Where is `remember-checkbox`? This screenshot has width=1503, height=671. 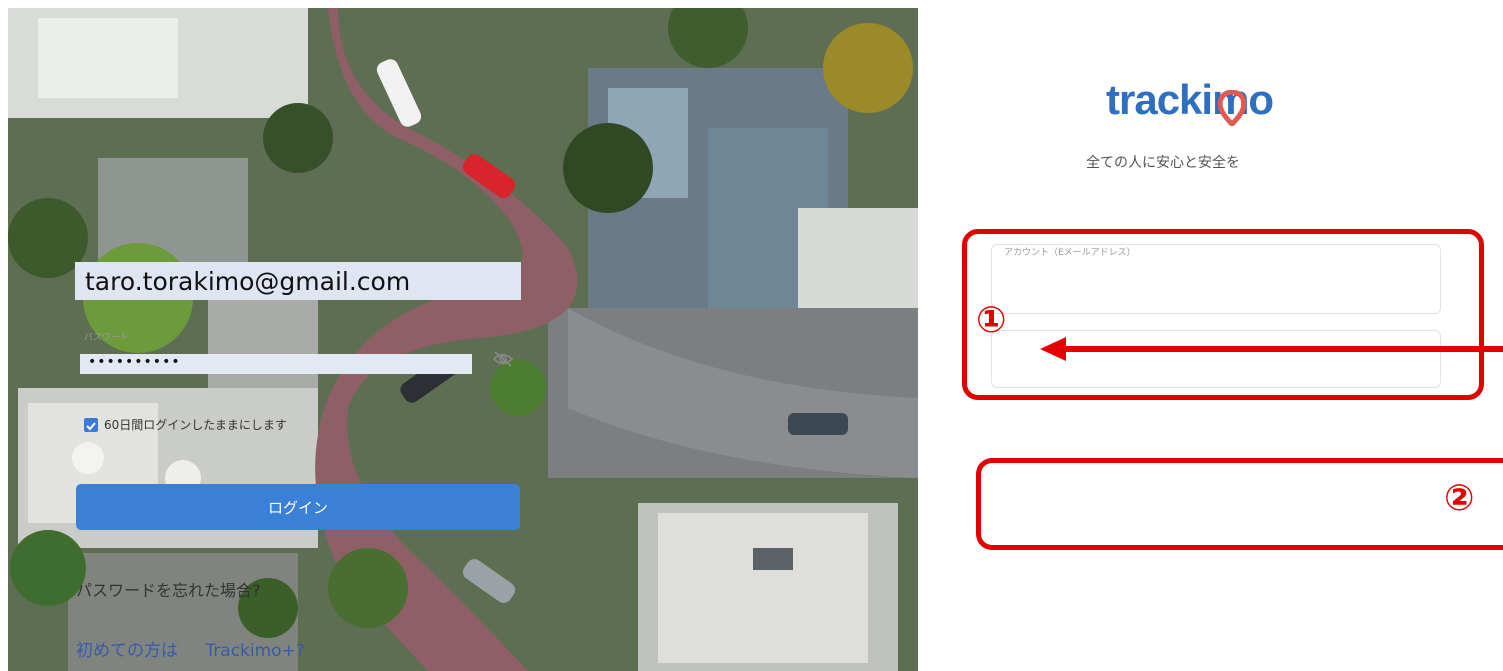
remember-checkbox is located at coordinates (91, 425).